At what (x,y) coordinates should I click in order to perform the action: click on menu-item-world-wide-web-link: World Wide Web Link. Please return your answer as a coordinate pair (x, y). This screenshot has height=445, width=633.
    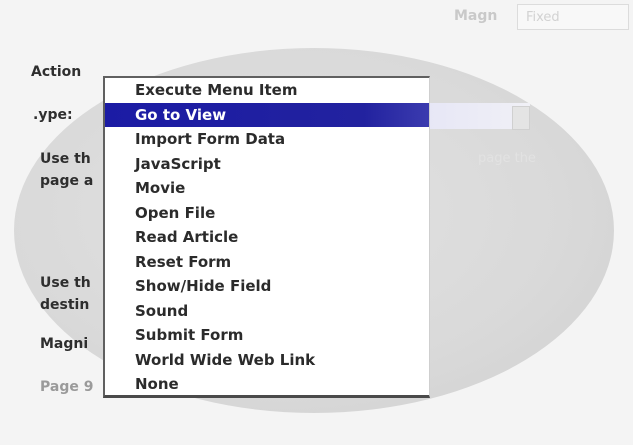
    Looking at the image, I should click on (267, 360).